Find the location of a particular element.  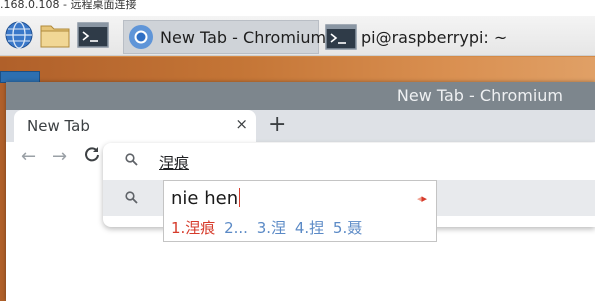

web-browser-launcher is located at coordinates (19, 37).